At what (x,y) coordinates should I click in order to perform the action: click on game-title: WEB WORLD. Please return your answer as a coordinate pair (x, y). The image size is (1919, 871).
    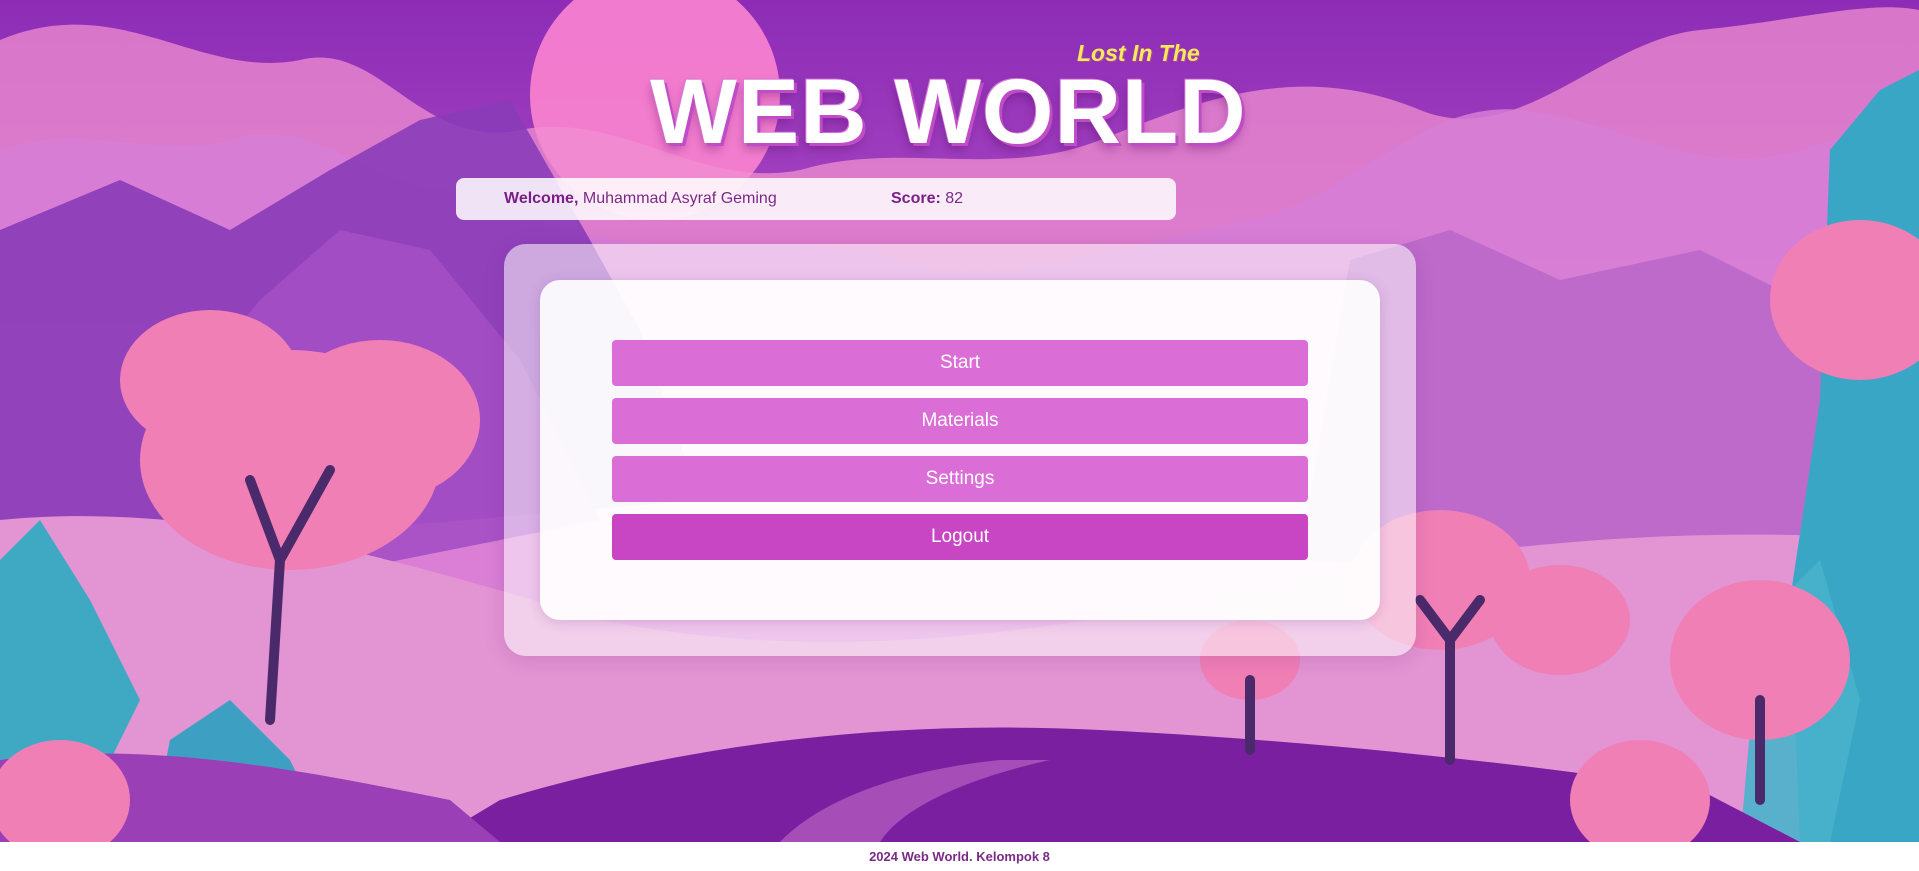
    Looking at the image, I should click on (948, 112).